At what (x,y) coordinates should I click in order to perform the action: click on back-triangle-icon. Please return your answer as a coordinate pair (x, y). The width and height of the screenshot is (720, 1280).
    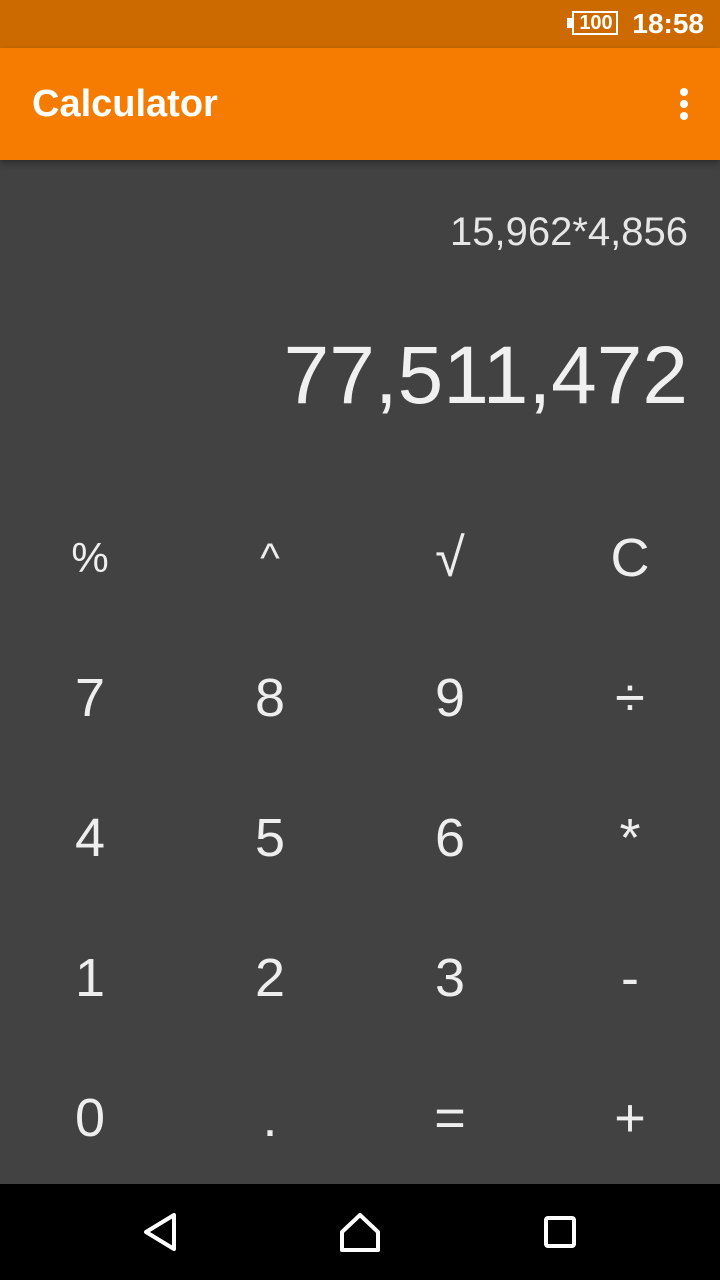
    Looking at the image, I should click on (160, 1232).